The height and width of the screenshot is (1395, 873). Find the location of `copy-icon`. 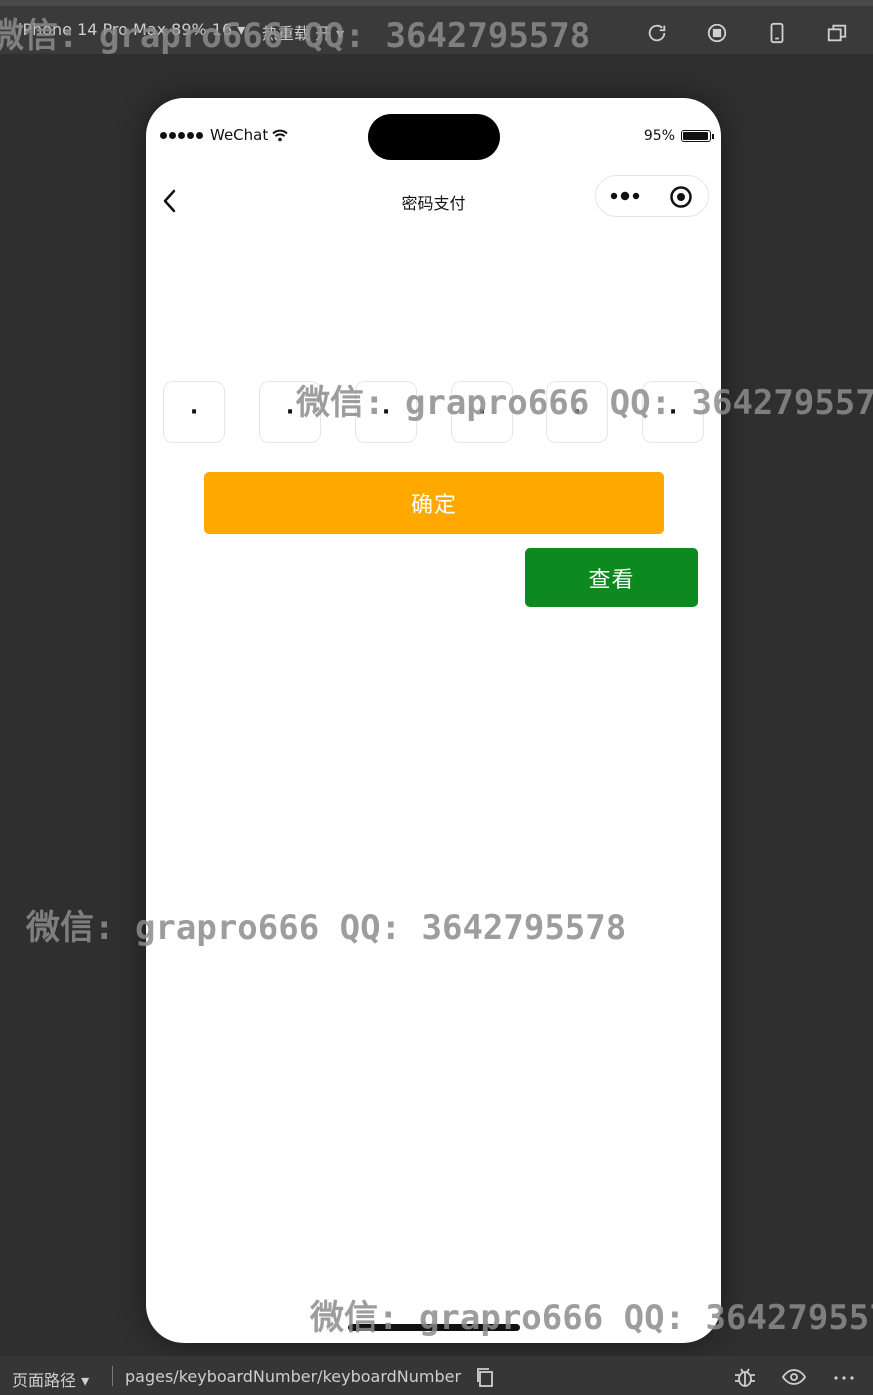

copy-icon is located at coordinates (485, 1377).